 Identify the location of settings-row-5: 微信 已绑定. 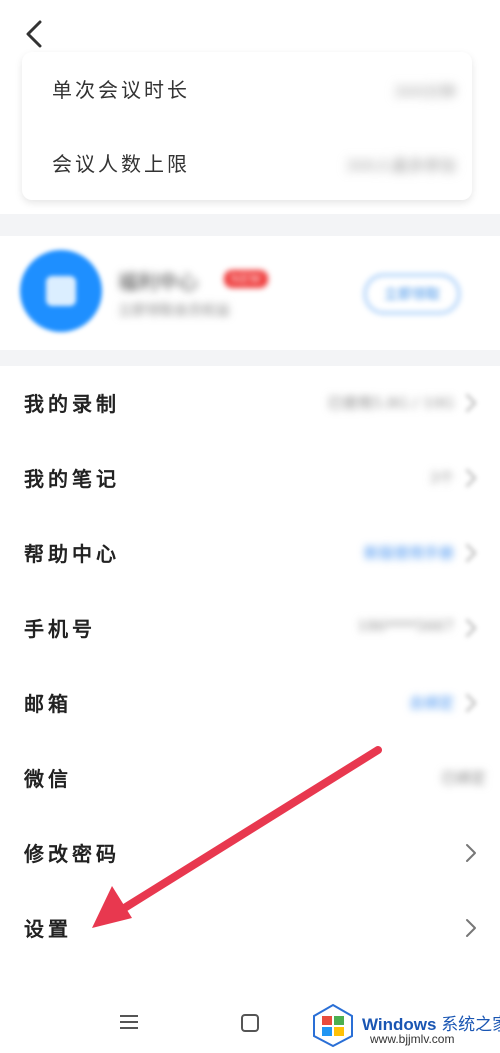
(250, 778).